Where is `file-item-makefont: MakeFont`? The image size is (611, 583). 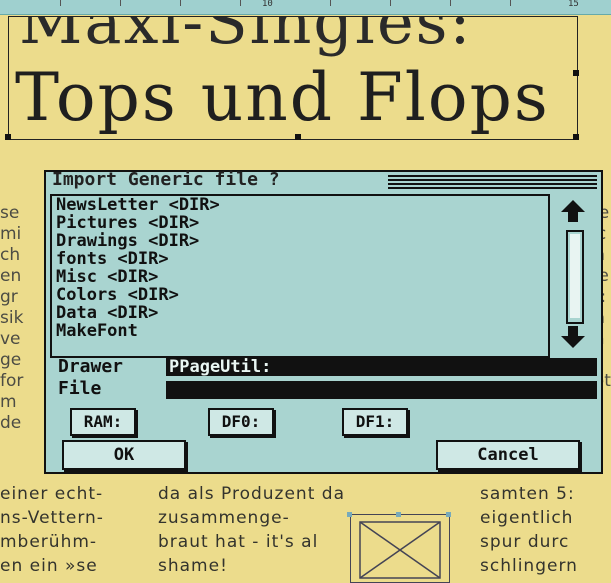
file-item-makefont: MakeFont is located at coordinates (300, 331).